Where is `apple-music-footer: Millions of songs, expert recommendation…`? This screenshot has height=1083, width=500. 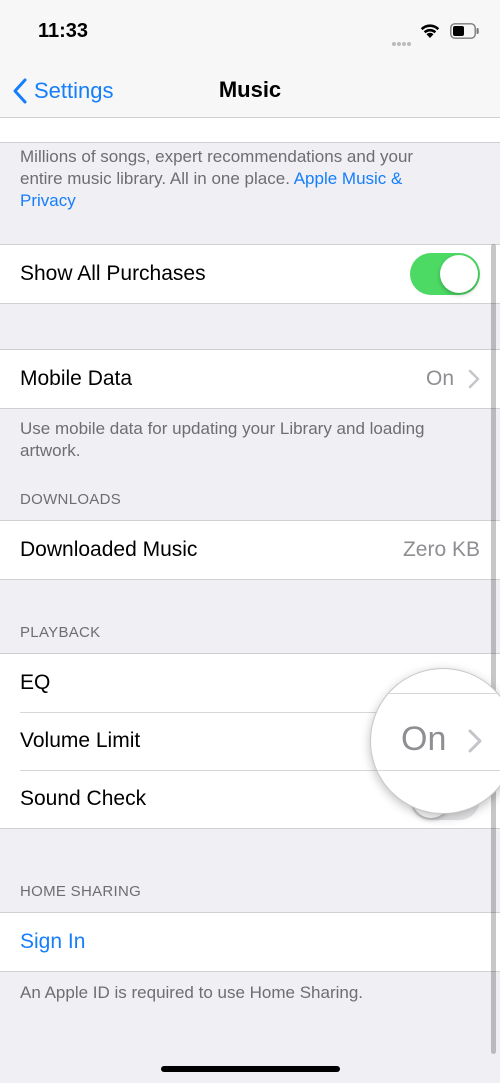
apple-music-footer: Millions of songs, expert recommendation… is located at coordinates (240, 179).